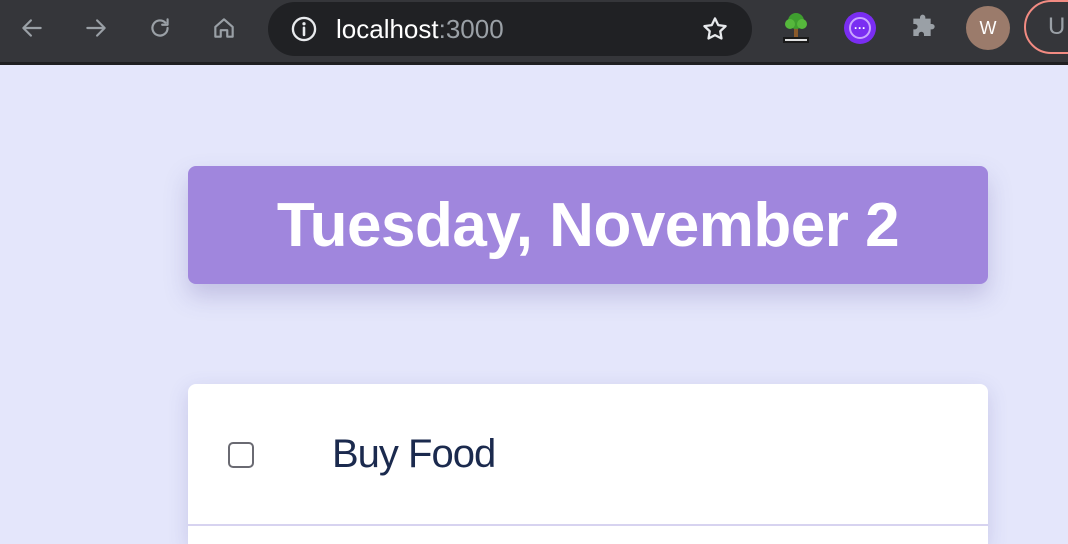 The height and width of the screenshot is (544, 1068). Describe the element at coordinates (471, 29) in the screenshot. I see `url-port: :3000` at that location.